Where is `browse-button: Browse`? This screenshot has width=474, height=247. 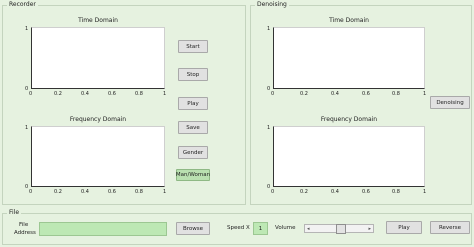 browse-button: Browse is located at coordinates (193, 228).